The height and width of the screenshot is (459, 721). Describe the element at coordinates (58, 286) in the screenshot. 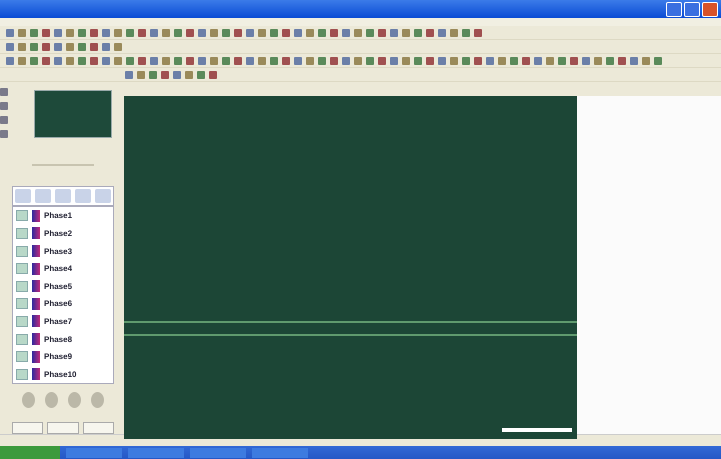

I see `layer-name: Phase5` at that location.